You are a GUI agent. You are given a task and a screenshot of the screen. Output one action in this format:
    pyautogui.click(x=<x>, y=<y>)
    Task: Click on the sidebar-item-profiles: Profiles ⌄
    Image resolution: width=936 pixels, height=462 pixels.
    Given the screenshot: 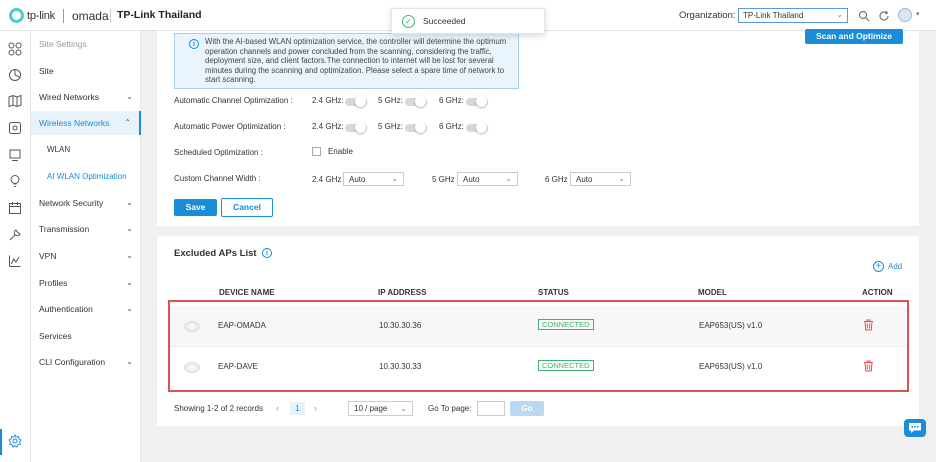 What is the action you would take?
    pyautogui.click(x=86, y=283)
    